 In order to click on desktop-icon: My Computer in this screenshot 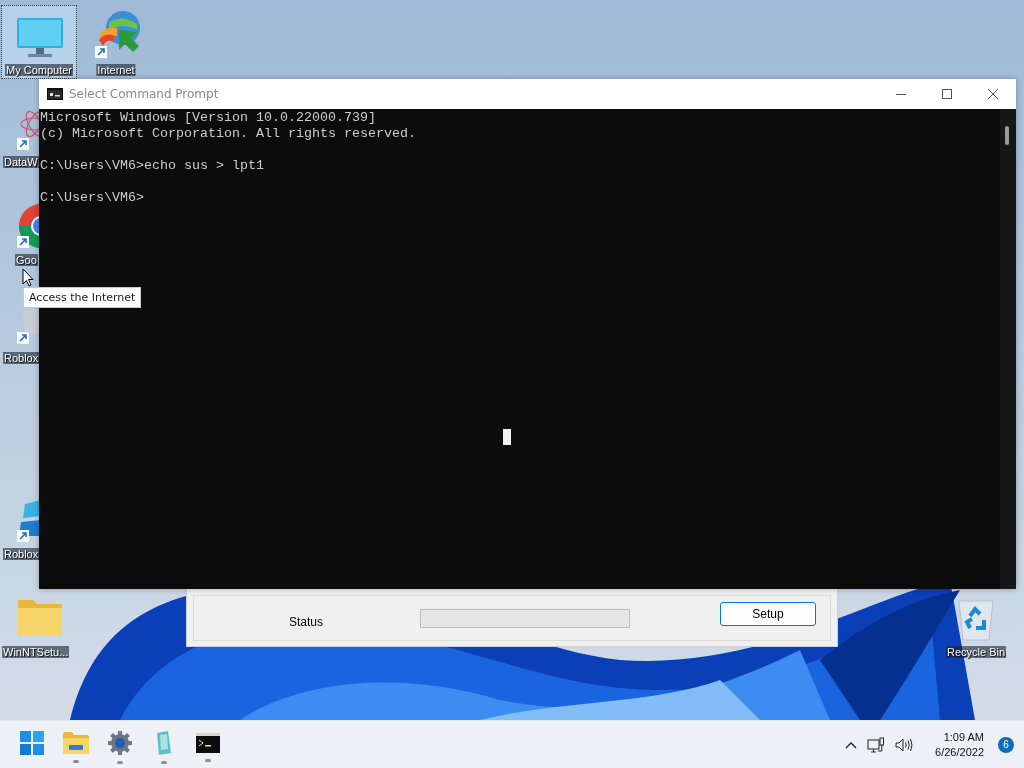, I will do `click(39, 42)`.